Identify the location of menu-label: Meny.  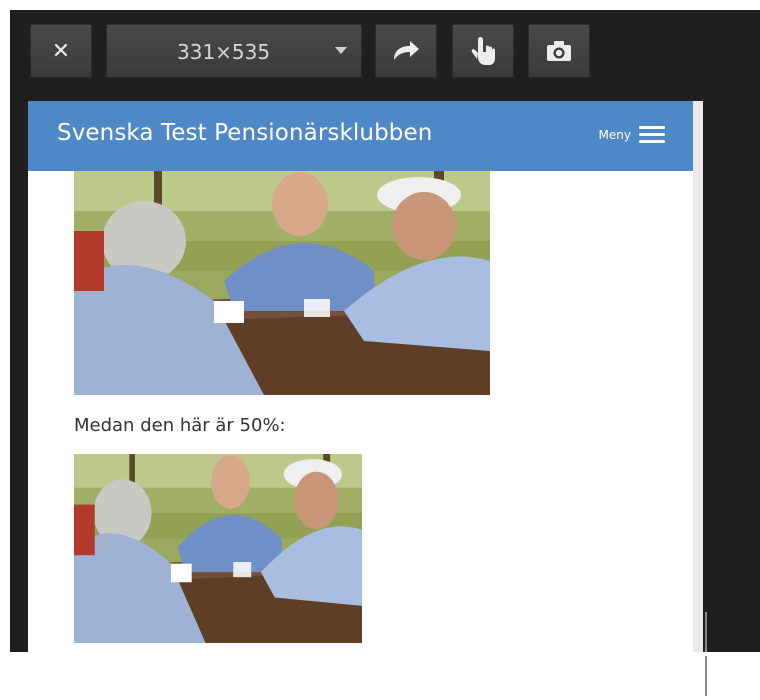
(614, 135).